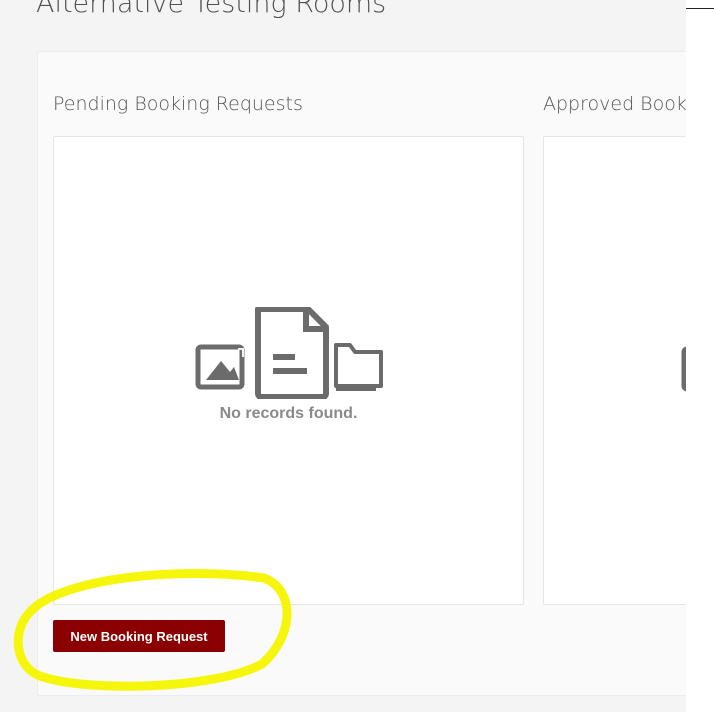 The image size is (714, 712). I want to click on no-records-message: No records found., so click(288, 413).